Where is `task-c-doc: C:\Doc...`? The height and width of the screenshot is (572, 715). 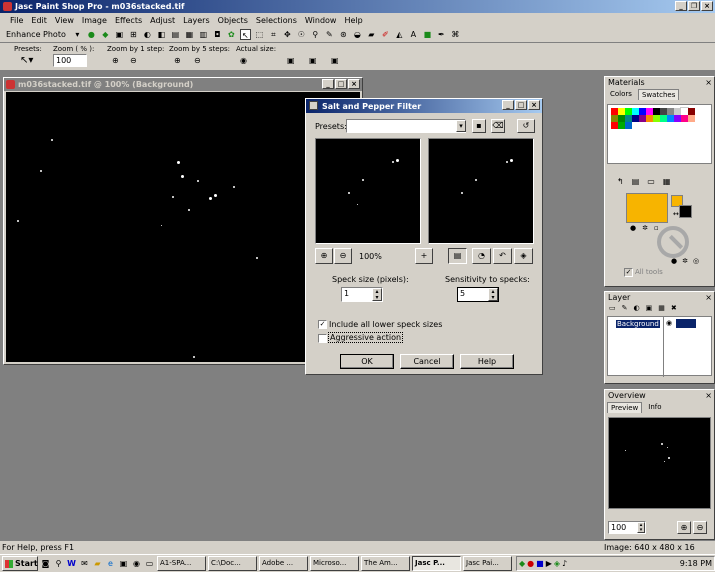 task-c-doc: C:\Doc... is located at coordinates (232, 563).